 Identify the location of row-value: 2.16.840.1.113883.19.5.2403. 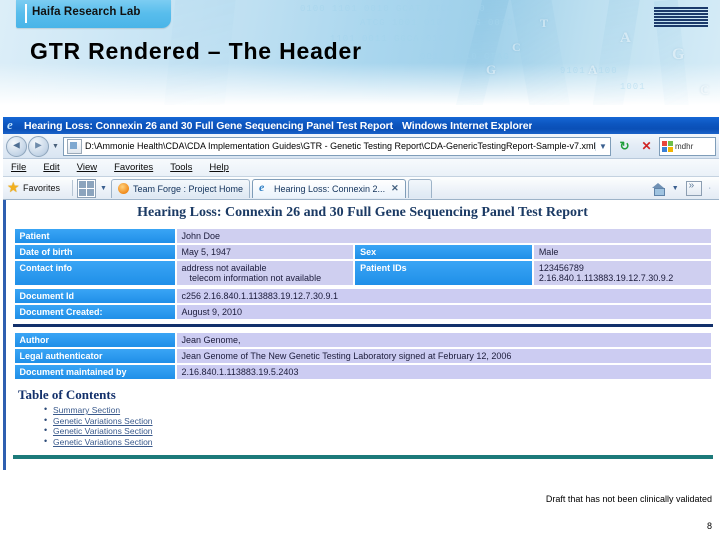
(443, 372).